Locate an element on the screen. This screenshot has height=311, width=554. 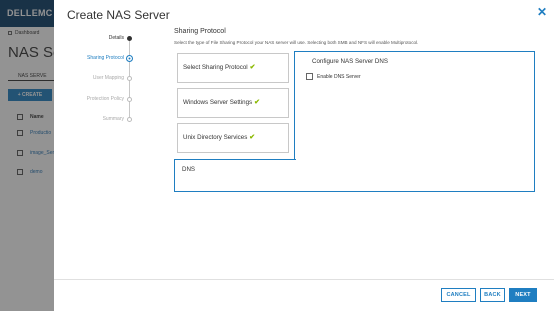
back-button: BACK is located at coordinates (492, 295).